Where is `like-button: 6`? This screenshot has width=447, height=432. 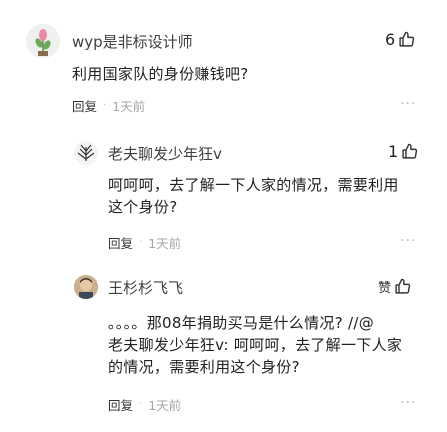
like-button: 6 is located at coordinates (400, 39).